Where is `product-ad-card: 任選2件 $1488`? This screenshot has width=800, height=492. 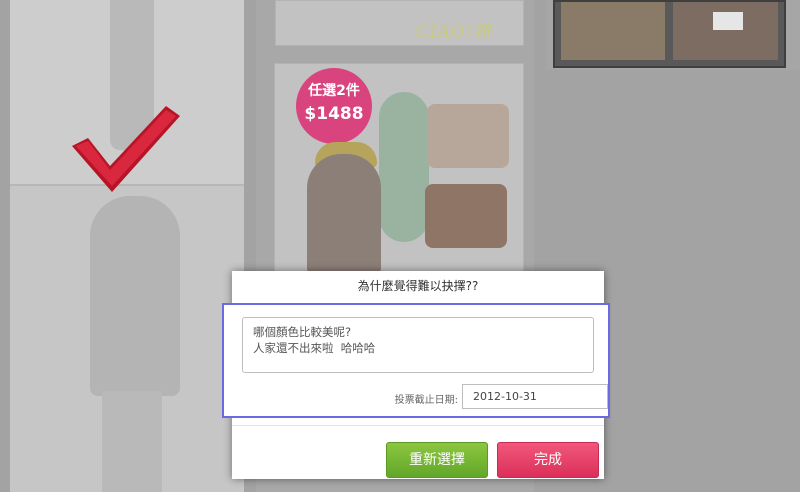
product-ad-card: 任選2件 $1488 is located at coordinates (399, 169).